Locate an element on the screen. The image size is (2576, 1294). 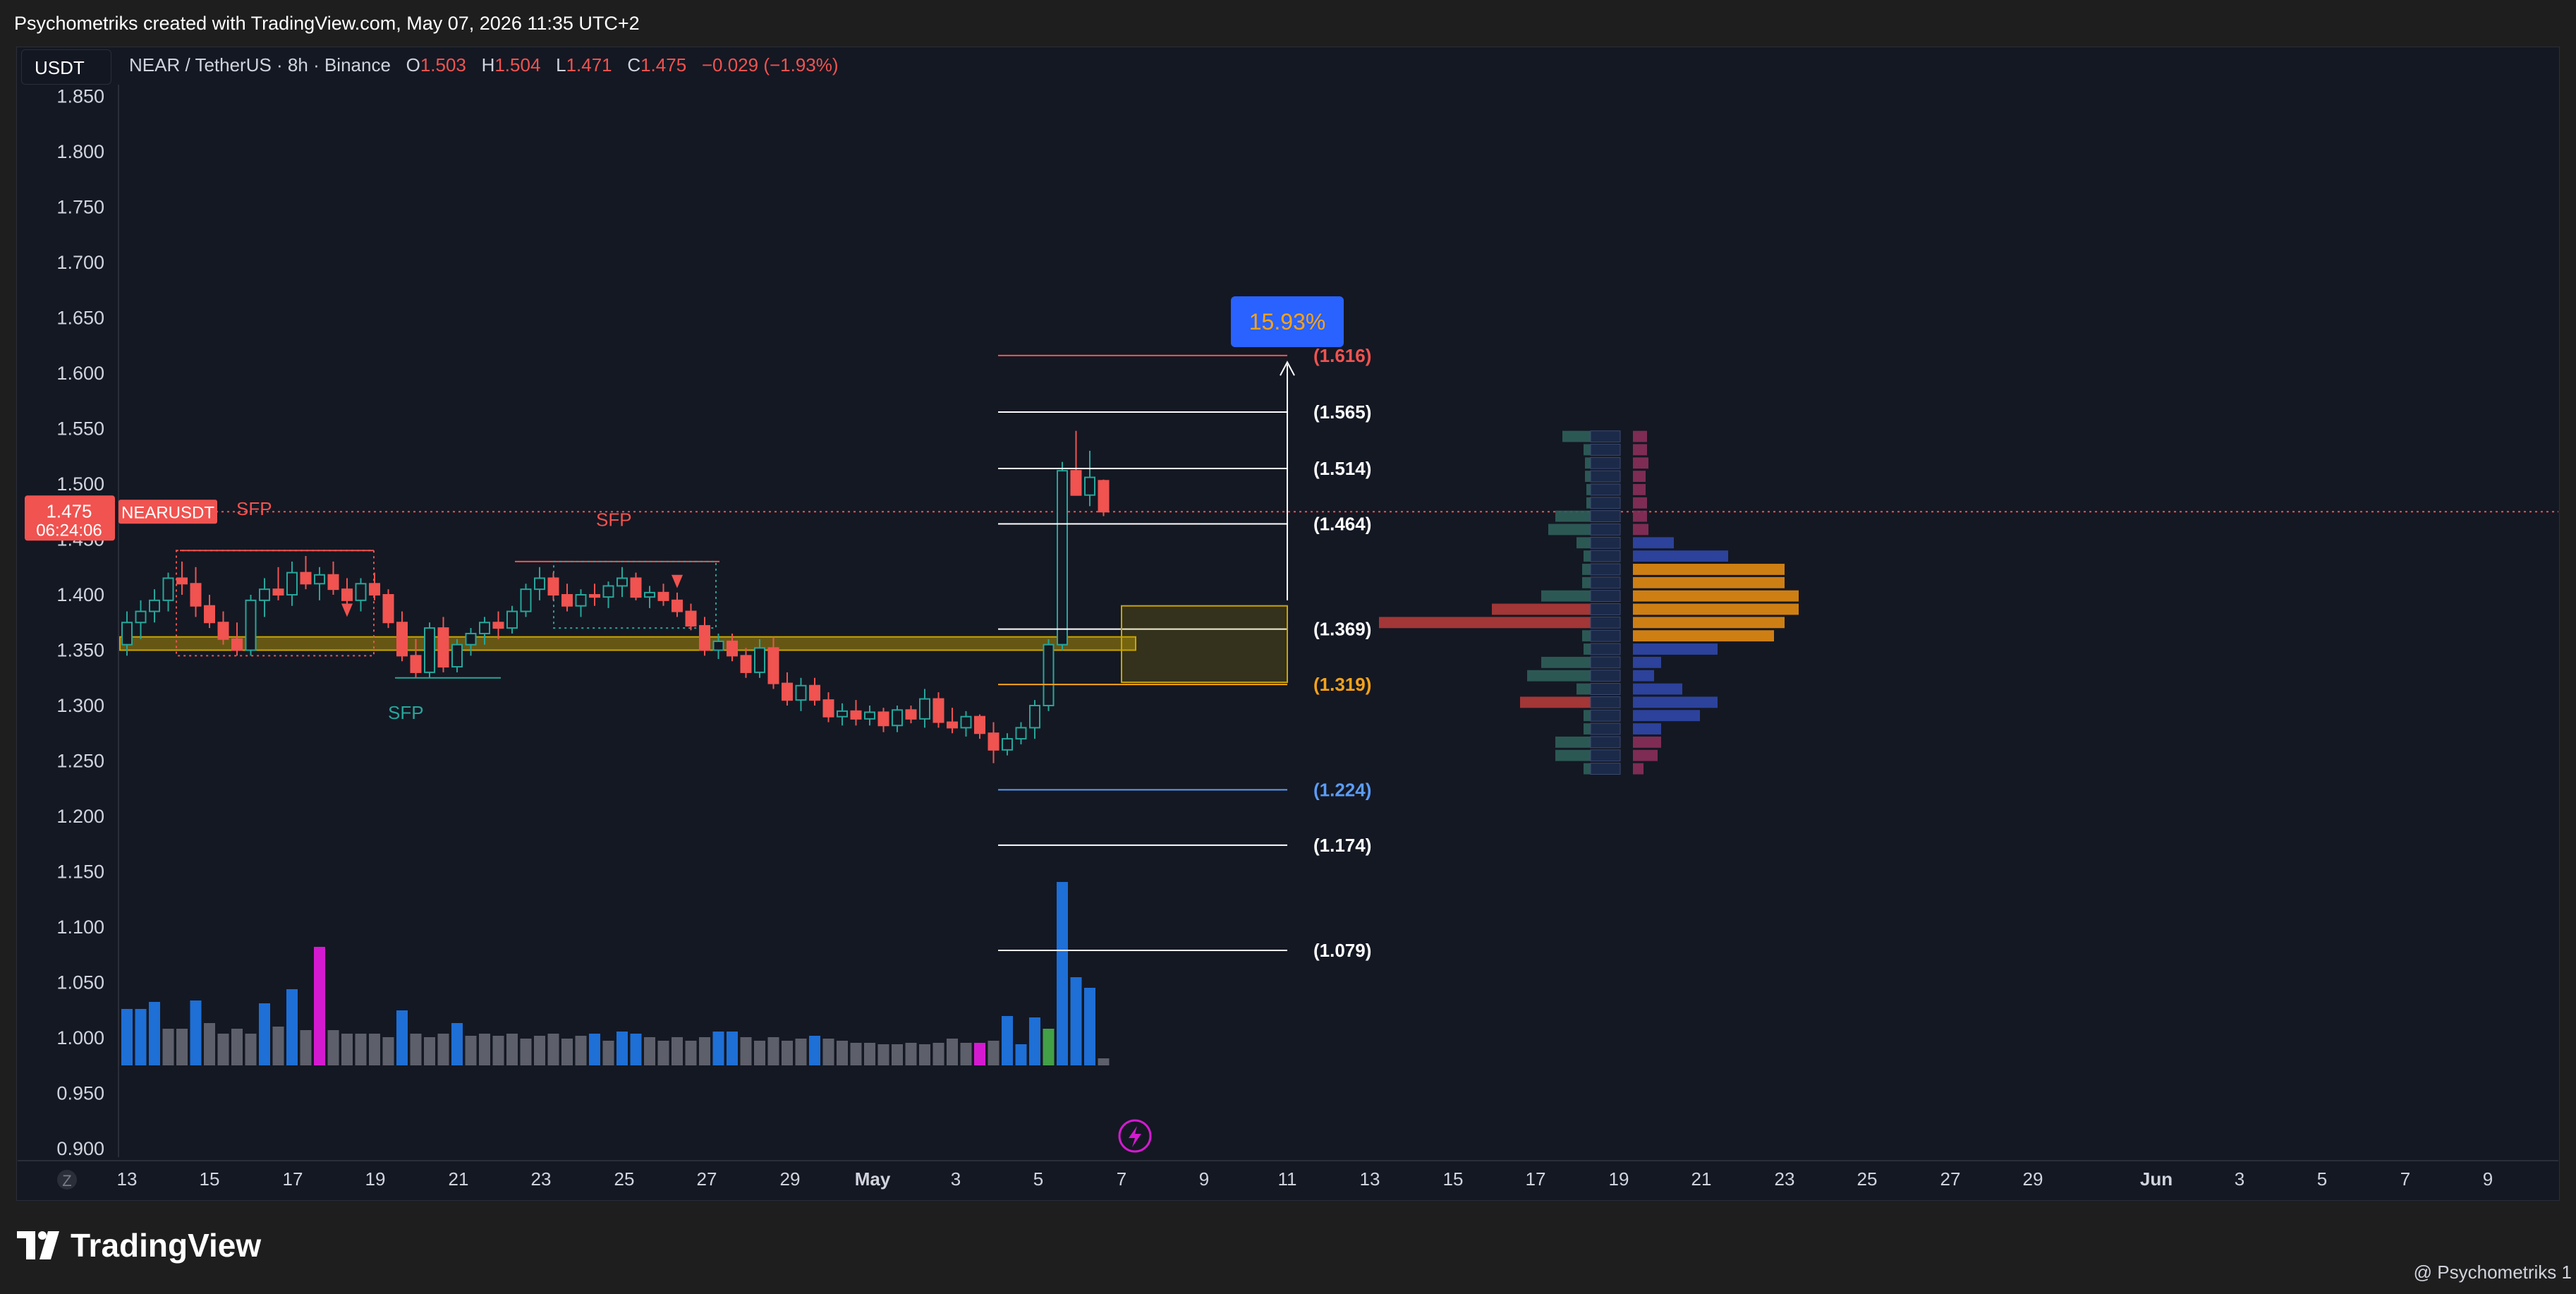
x-tick-label: 29 is located at coordinates (2033, 1179).